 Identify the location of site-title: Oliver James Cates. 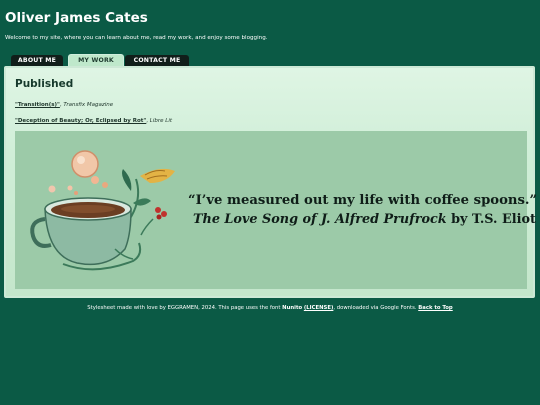
(76, 18).